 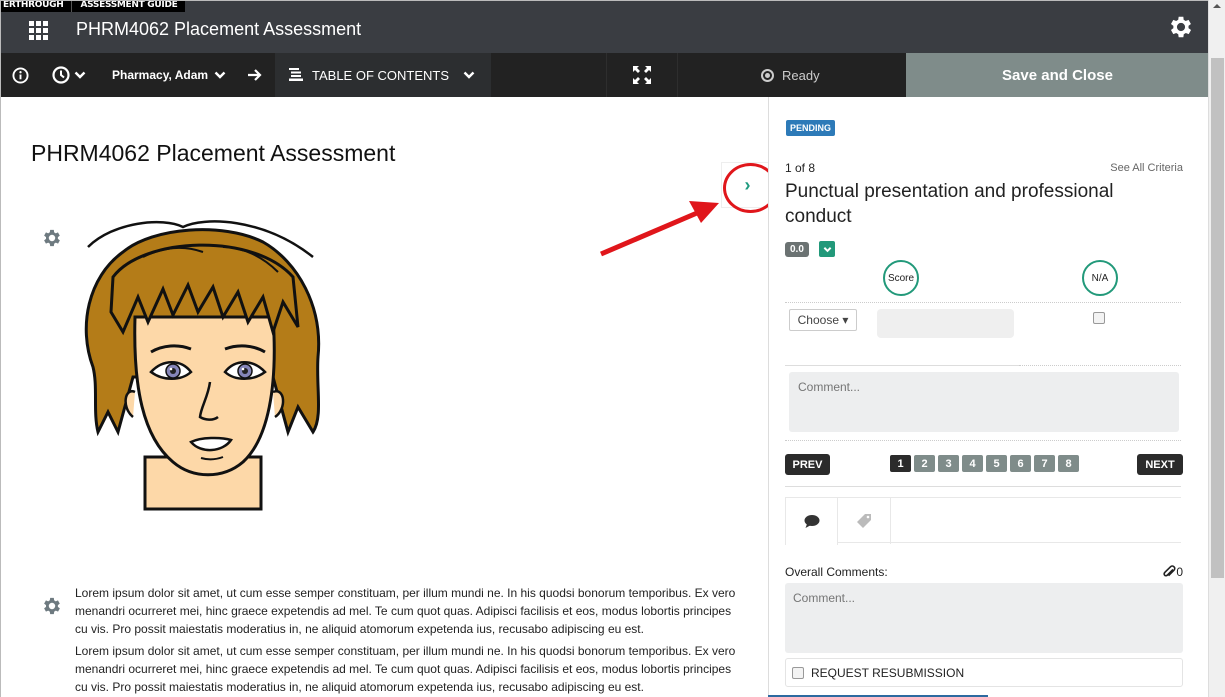 What do you see at coordinates (900, 463) in the screenshot?
I see `page-button: 1` at bounding box center [900, 463].